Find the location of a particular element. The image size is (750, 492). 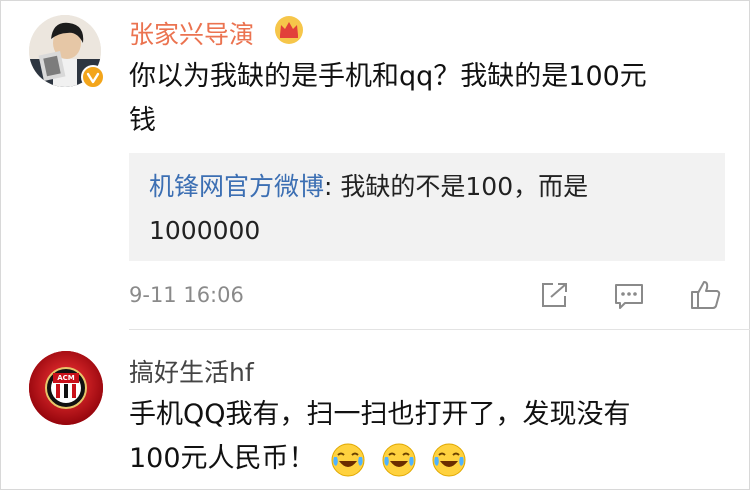

comment2-text-line1: 手机QQ我有，扫一扫也打开了，发现没有 is located at coordinates (380, 414).